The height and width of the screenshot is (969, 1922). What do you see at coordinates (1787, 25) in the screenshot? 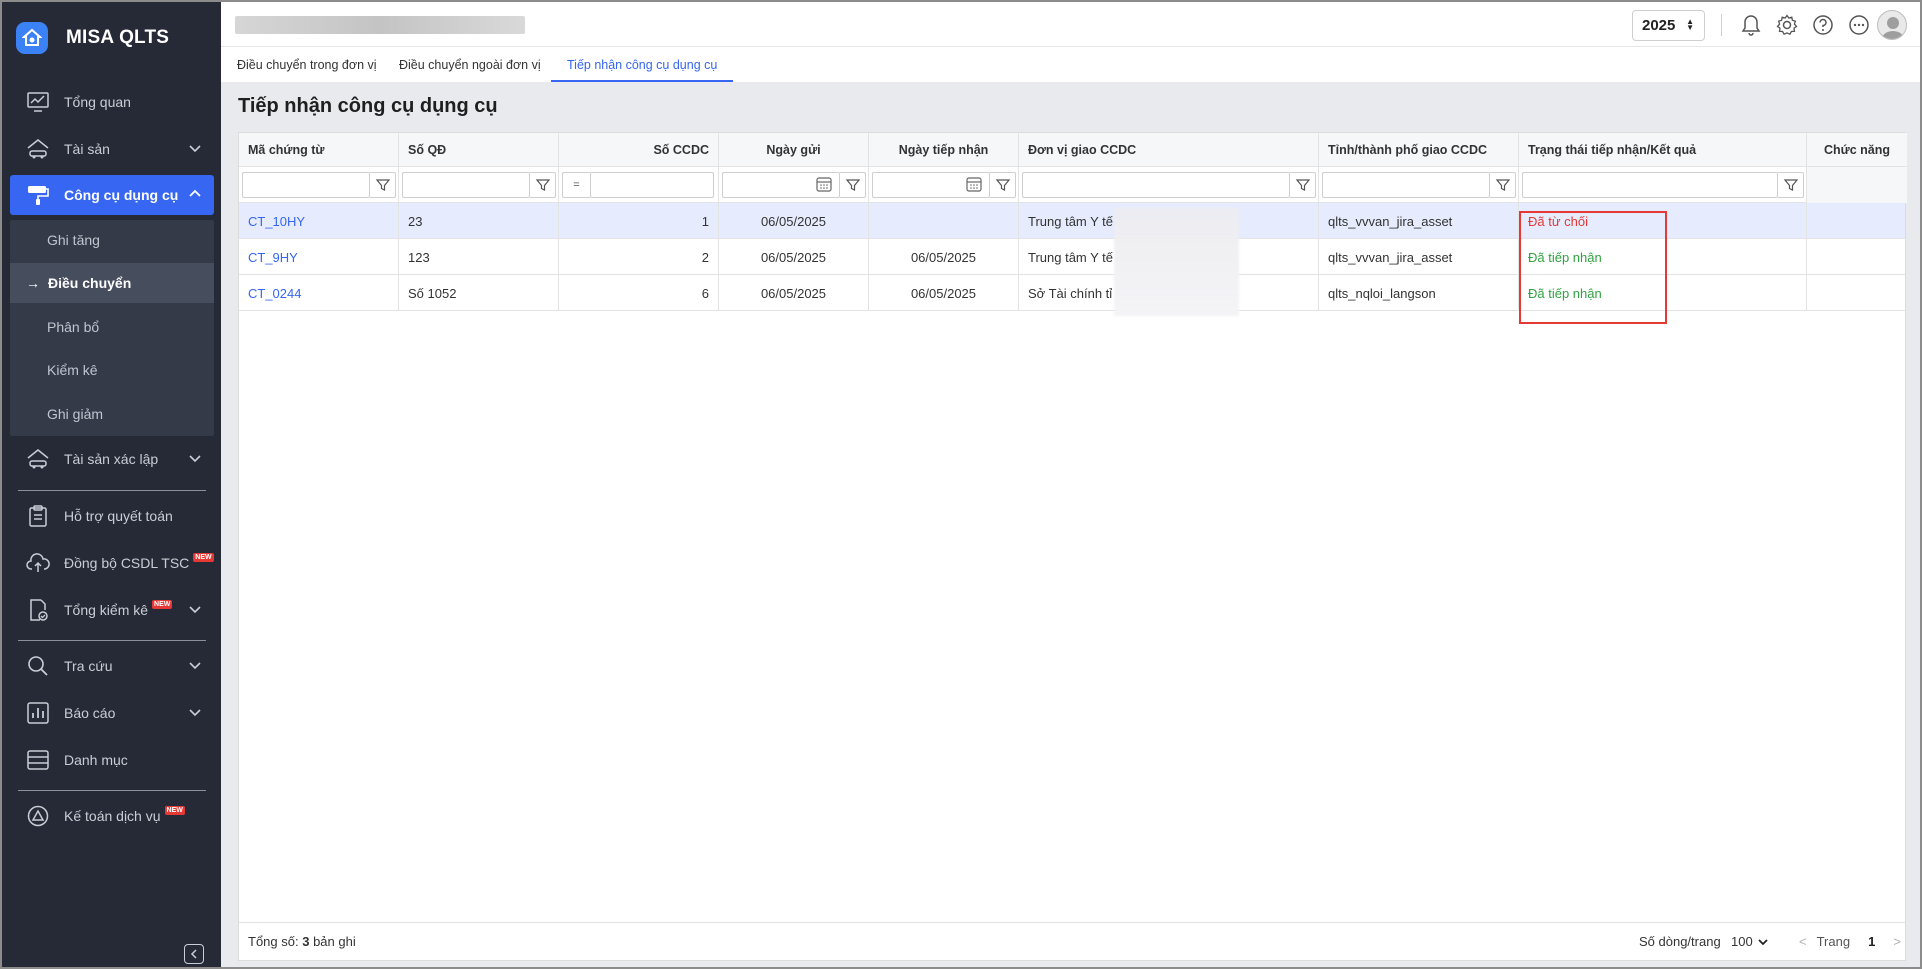
I see `gear-icon` at bounding box center [1787, 25].